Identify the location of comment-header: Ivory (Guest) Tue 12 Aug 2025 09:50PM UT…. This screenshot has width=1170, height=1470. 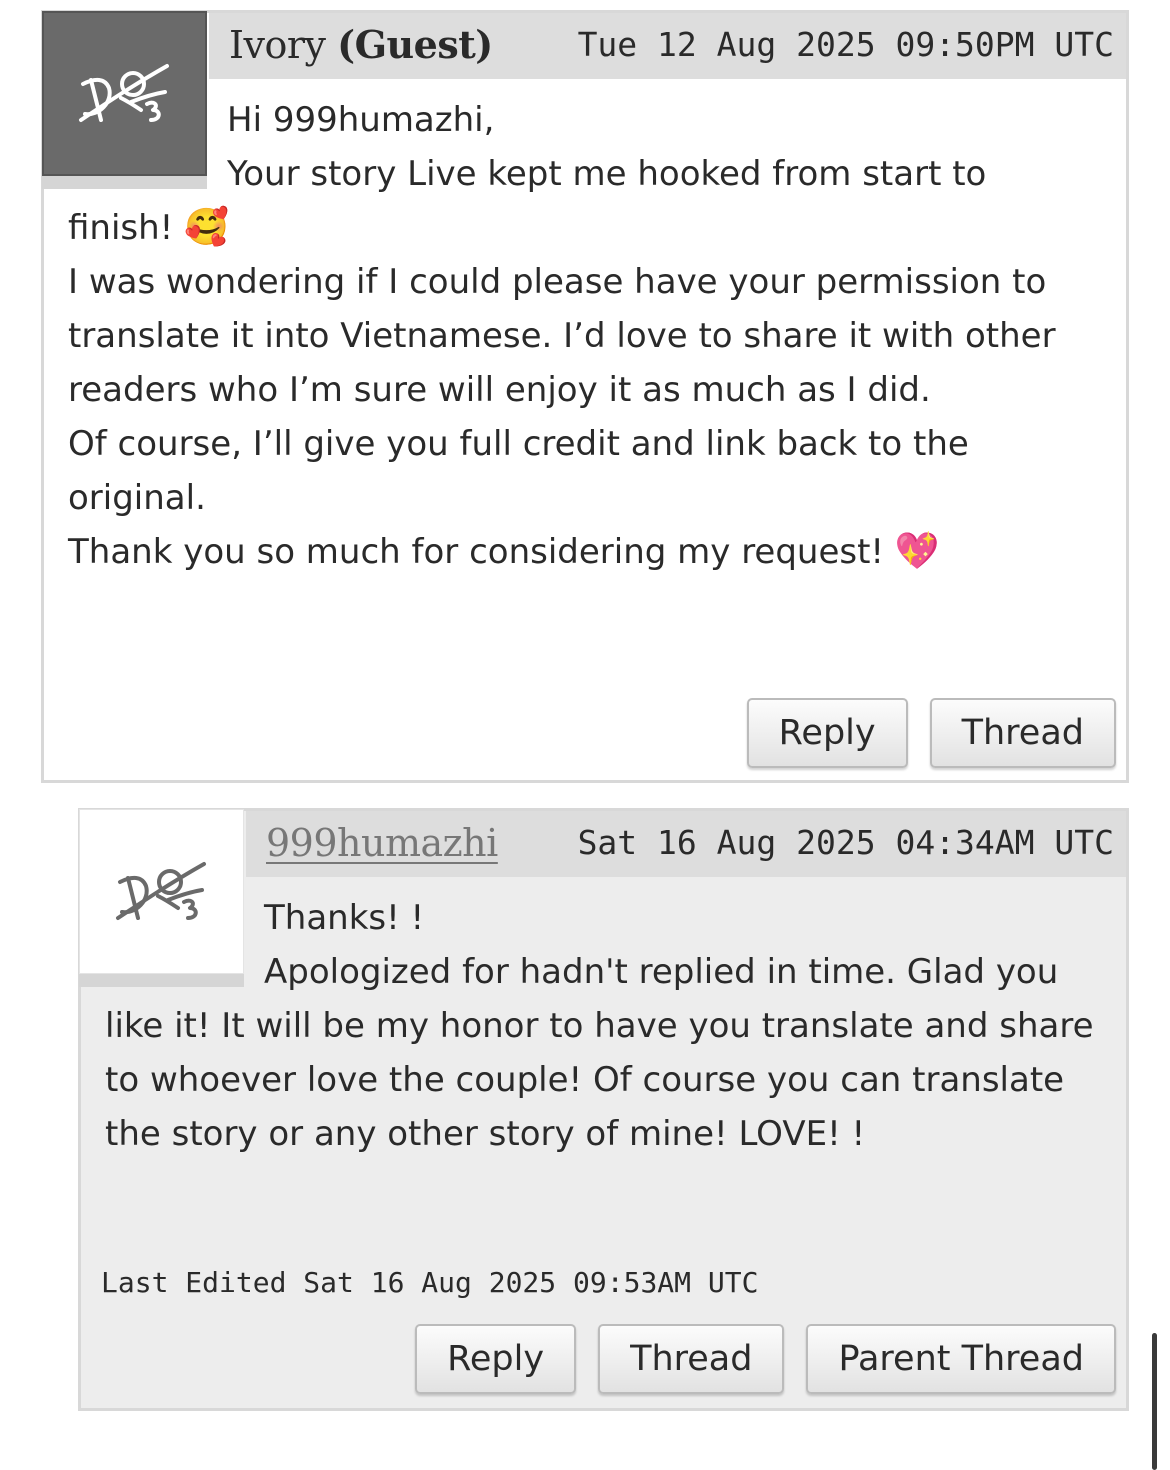
(667, 46).